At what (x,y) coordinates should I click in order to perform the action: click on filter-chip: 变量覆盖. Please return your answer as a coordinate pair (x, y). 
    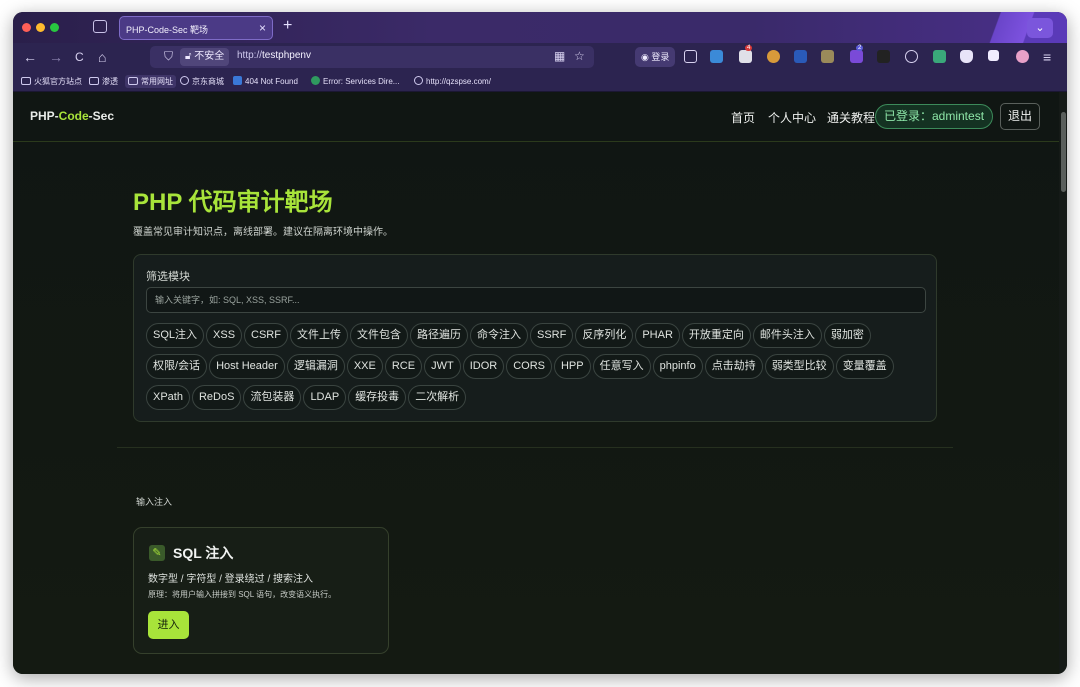
    Looking at the image, I should click on (864, 366).